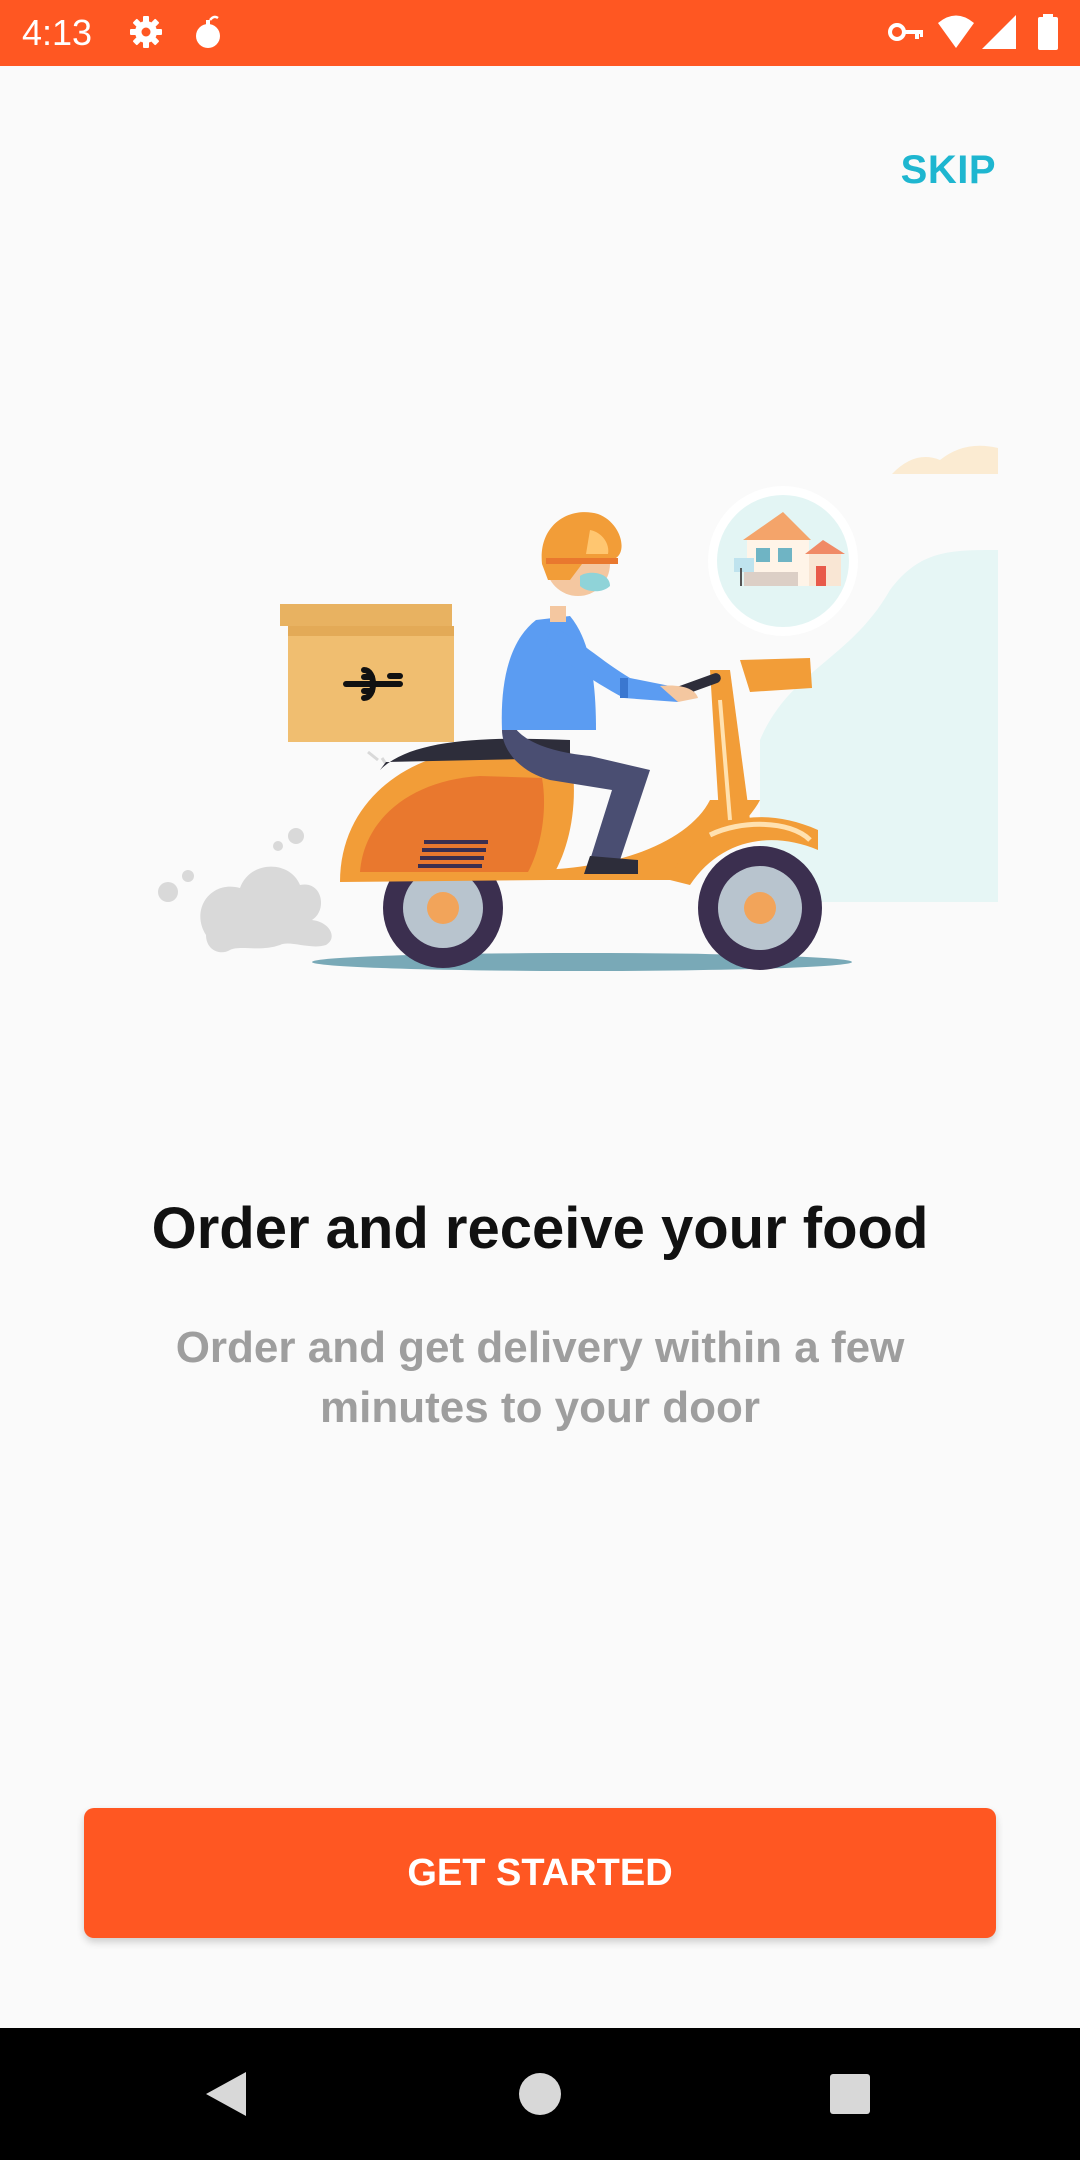 This screenshot has width=1080, height=2160. I want to click on background-cloud, so click(945, 459).